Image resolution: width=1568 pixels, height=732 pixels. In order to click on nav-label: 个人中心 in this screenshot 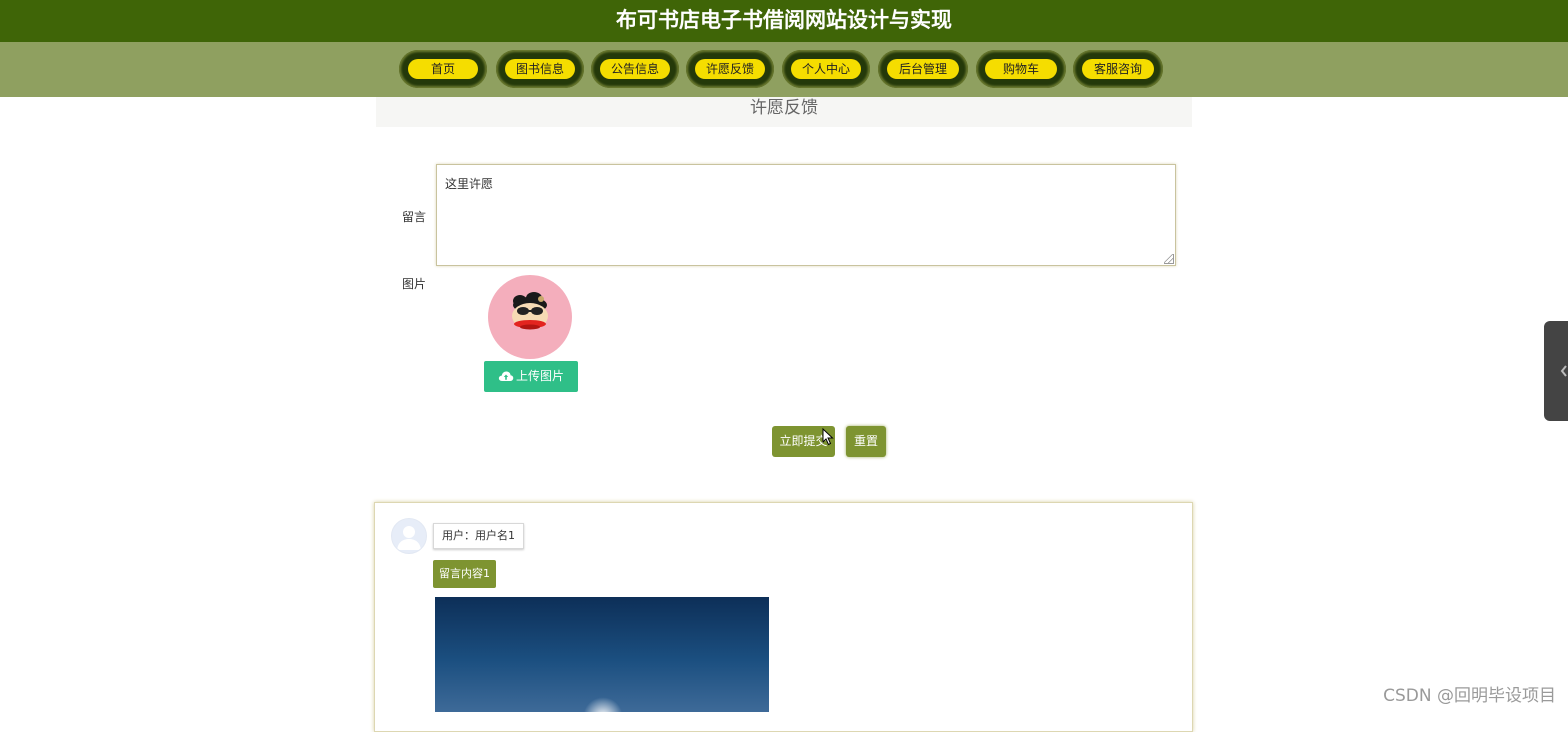, I will do `click(826, 69)`.